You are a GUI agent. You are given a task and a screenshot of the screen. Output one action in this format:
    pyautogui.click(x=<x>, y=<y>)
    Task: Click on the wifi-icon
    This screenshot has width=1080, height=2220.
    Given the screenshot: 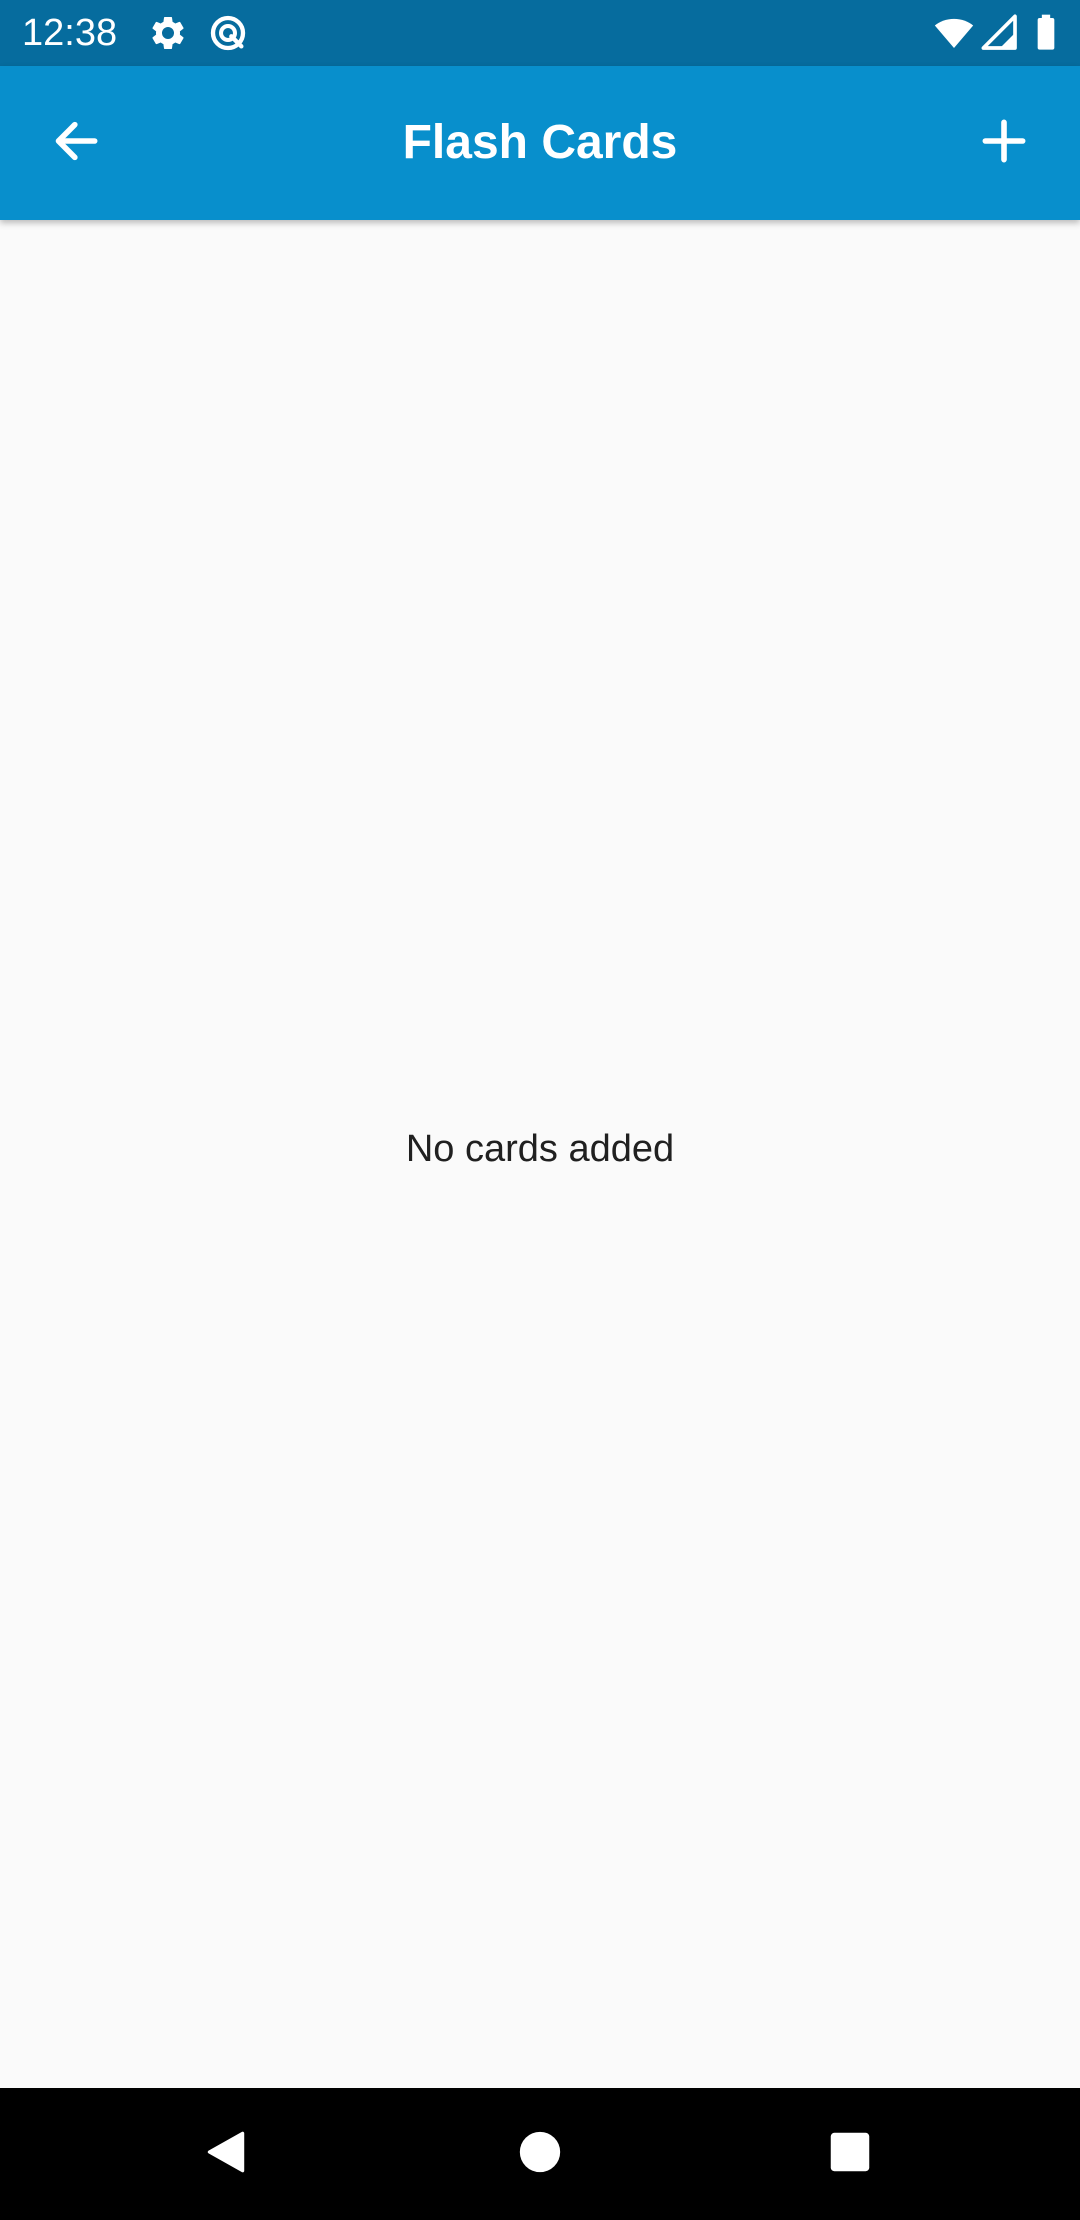 What is the action you would take?
    pyautogui.click(x=954, y=33)
    